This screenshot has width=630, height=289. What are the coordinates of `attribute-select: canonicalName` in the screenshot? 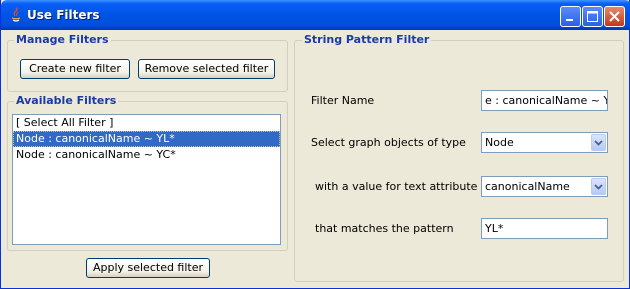 It's located at (544, 186).